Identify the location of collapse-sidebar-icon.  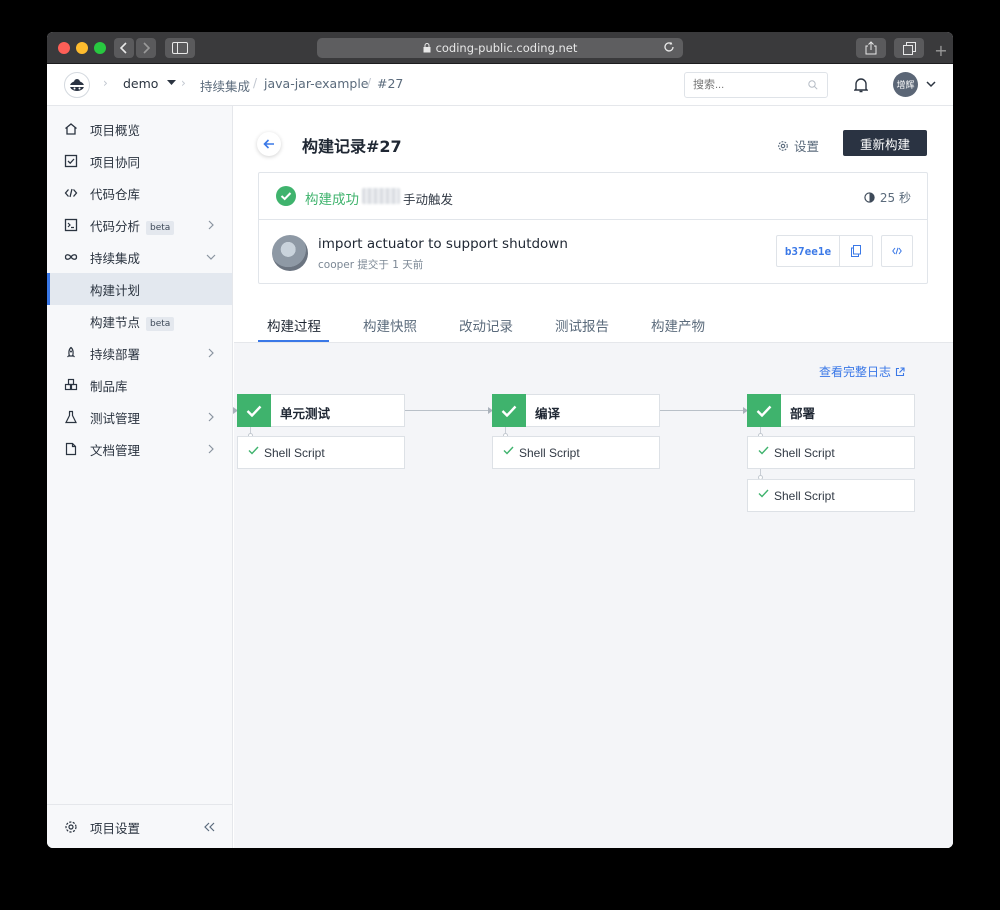
(209, 827).